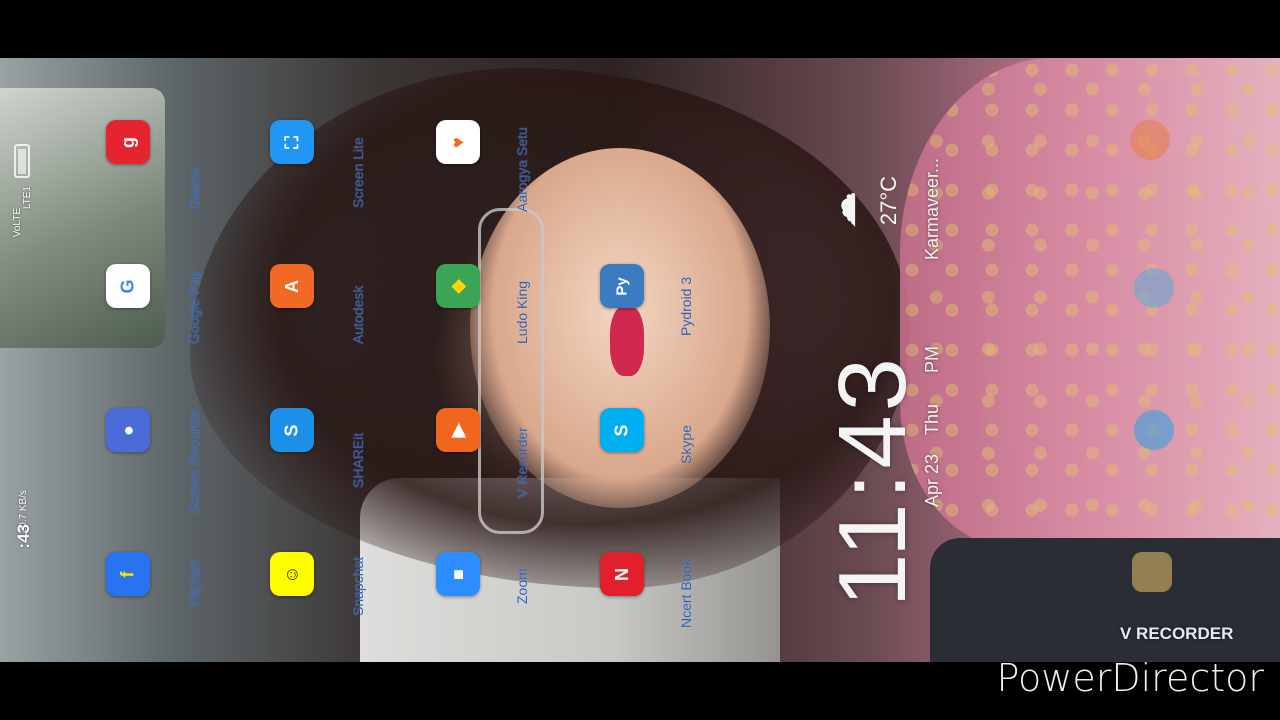 The width and height of the screenshot is (1280, 720). Describe the element at coordinates (686, 444) in the screenshot. I see `app-skype-label: Skype` at that location.